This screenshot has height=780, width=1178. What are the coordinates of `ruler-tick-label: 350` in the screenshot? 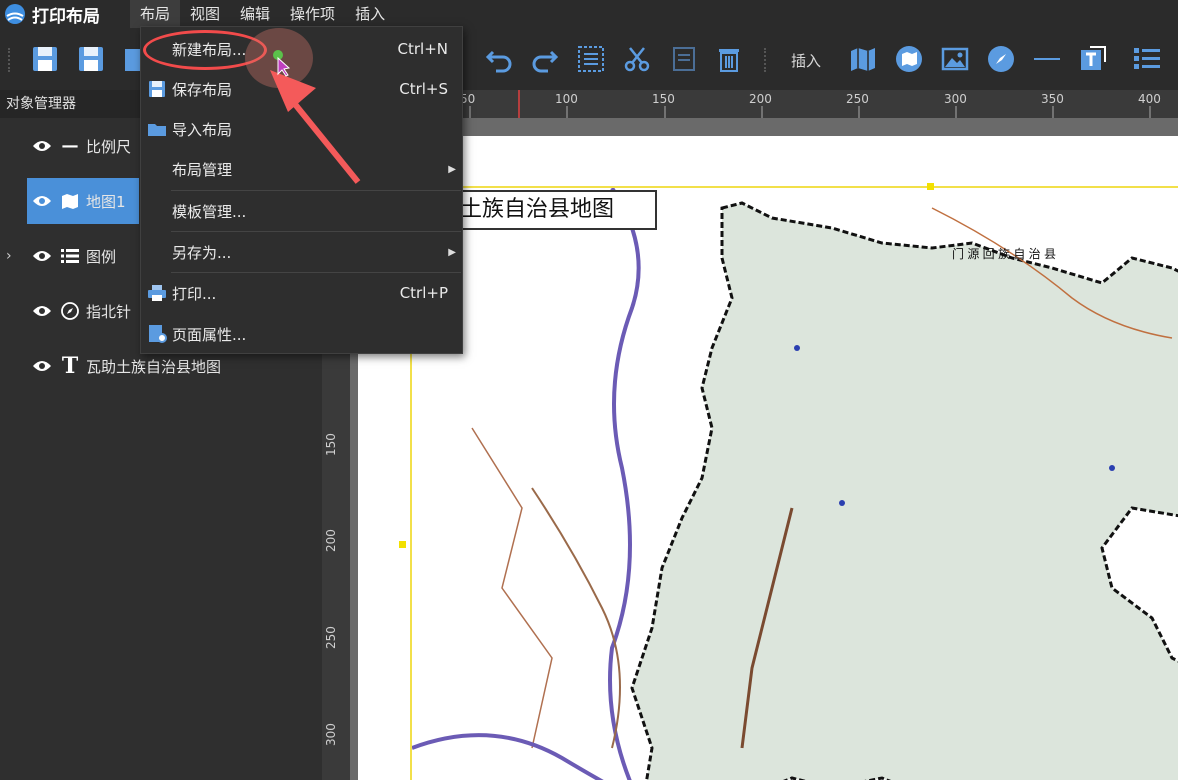 It's located at (1052, 99).